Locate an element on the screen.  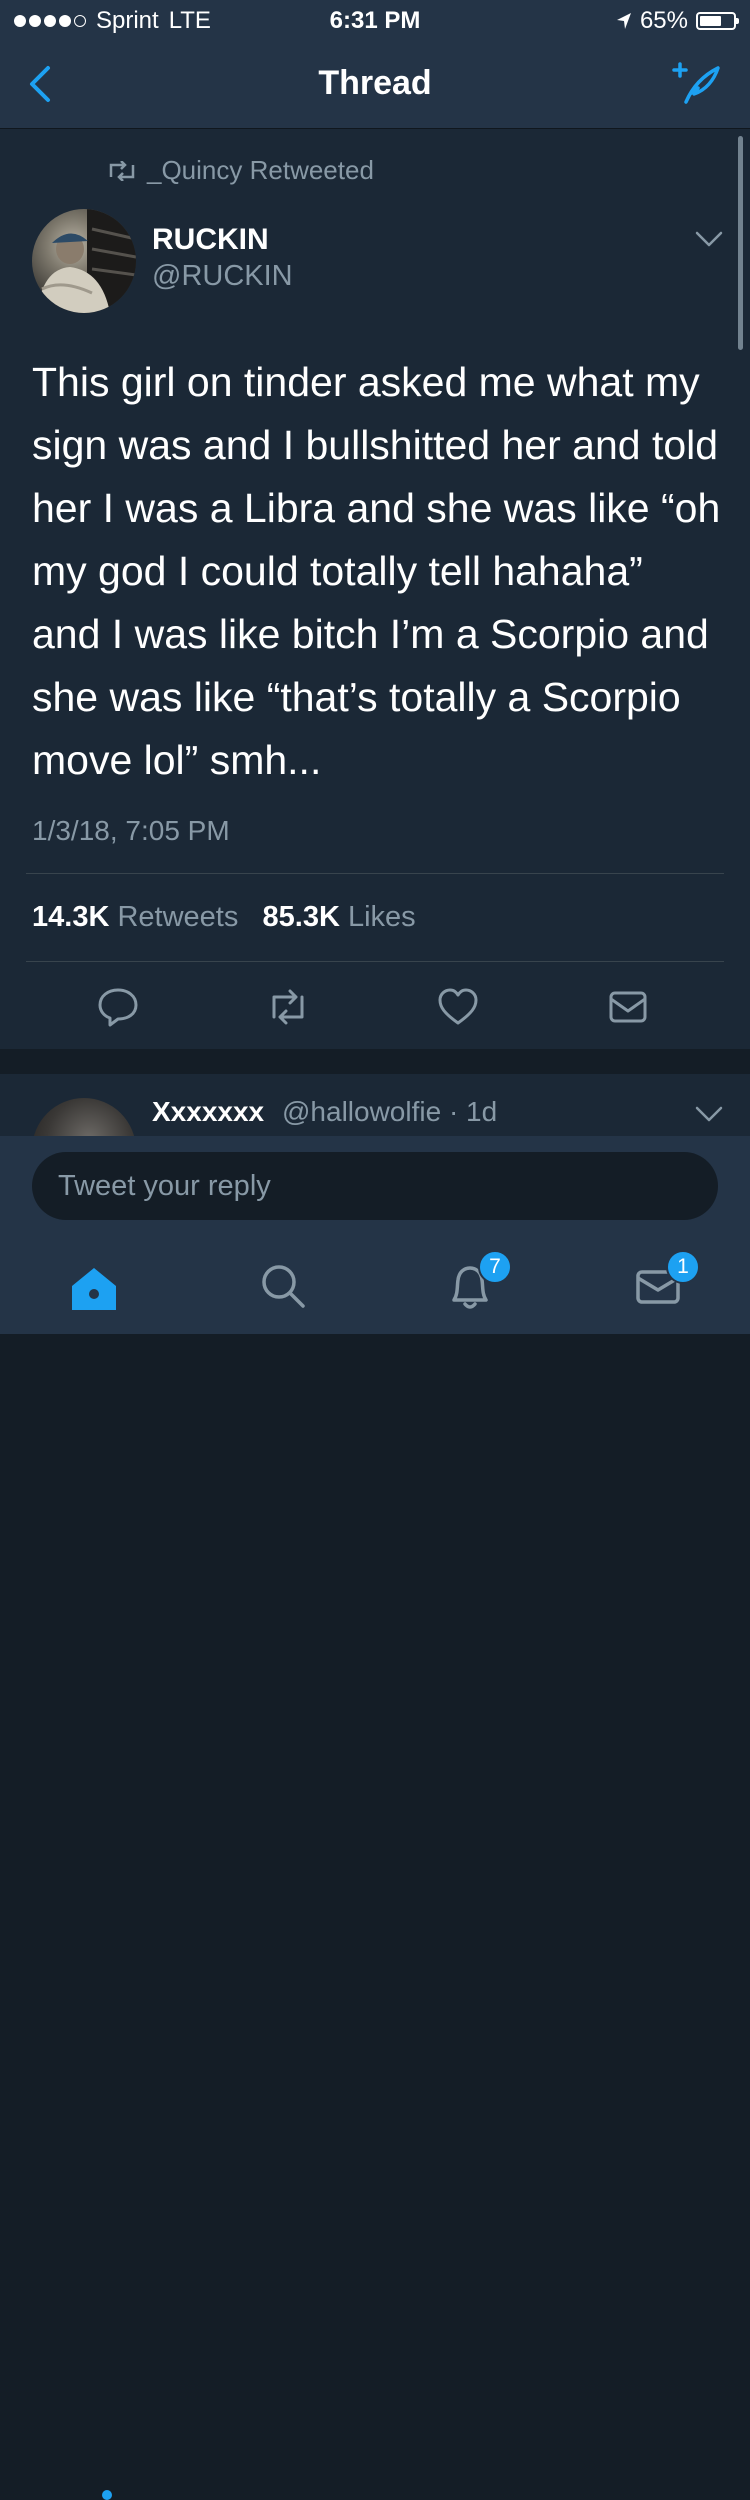
reply-composer is located at coordinates (375, 1186).